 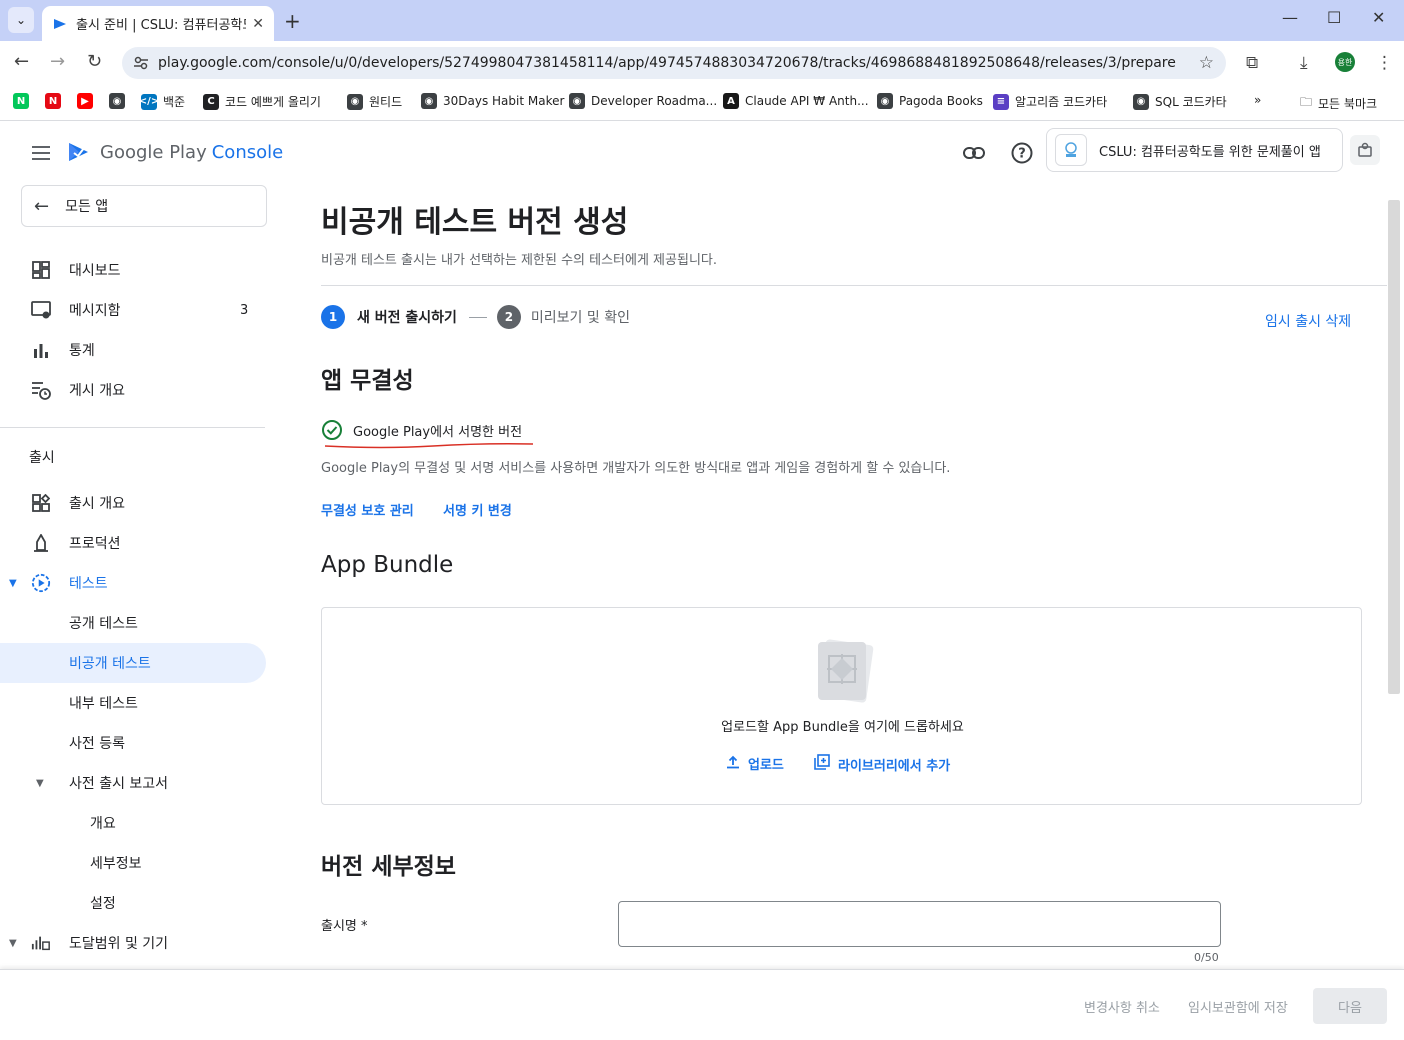 What do you see at coordinates (1308, 321) in the screenshot?
I see `discard-draft-release-button: 임시 출시 삭제` at bounding box center [1308, 321].